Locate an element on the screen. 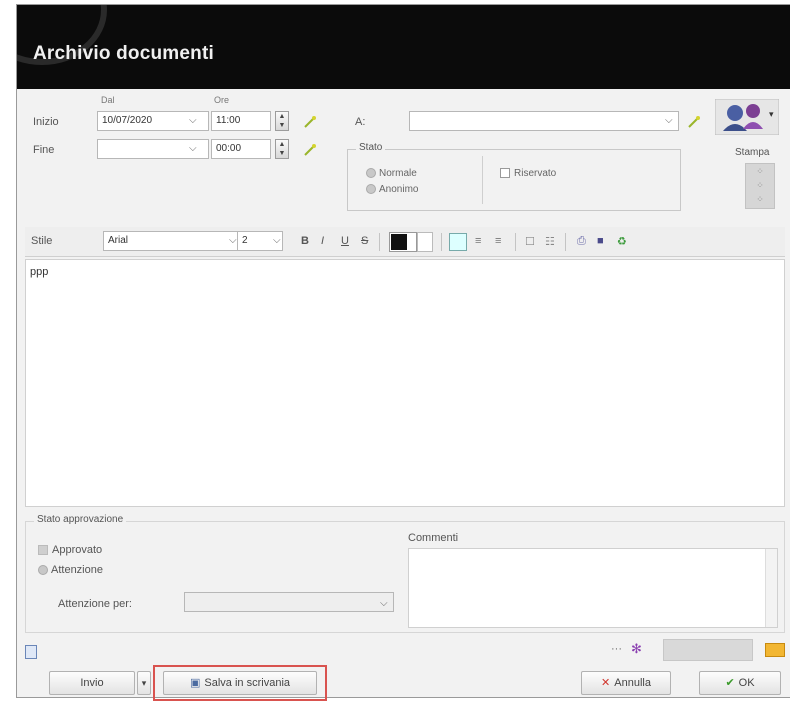 This screenshot has height=702, width=790. inizio-date-value: 10/07/2020 is located at coordinates (127, 120).